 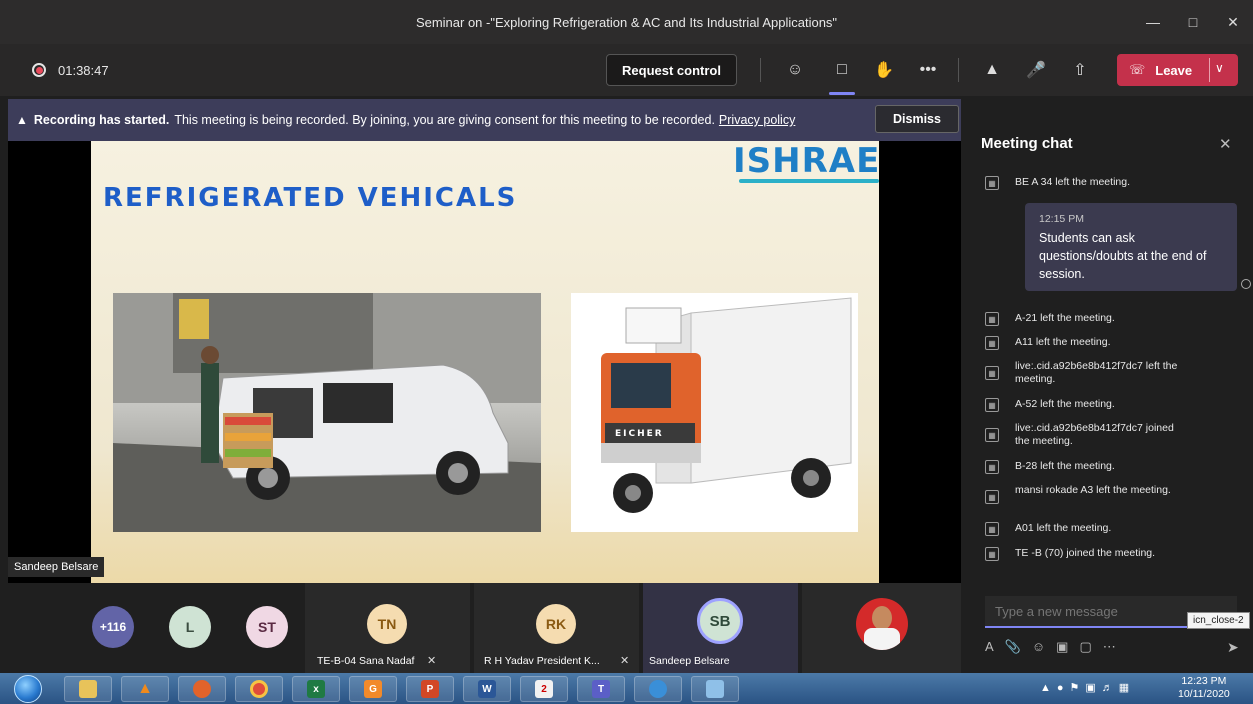 I want to click on mic-off-icon: 🎤, so click(x=1036, y=70).